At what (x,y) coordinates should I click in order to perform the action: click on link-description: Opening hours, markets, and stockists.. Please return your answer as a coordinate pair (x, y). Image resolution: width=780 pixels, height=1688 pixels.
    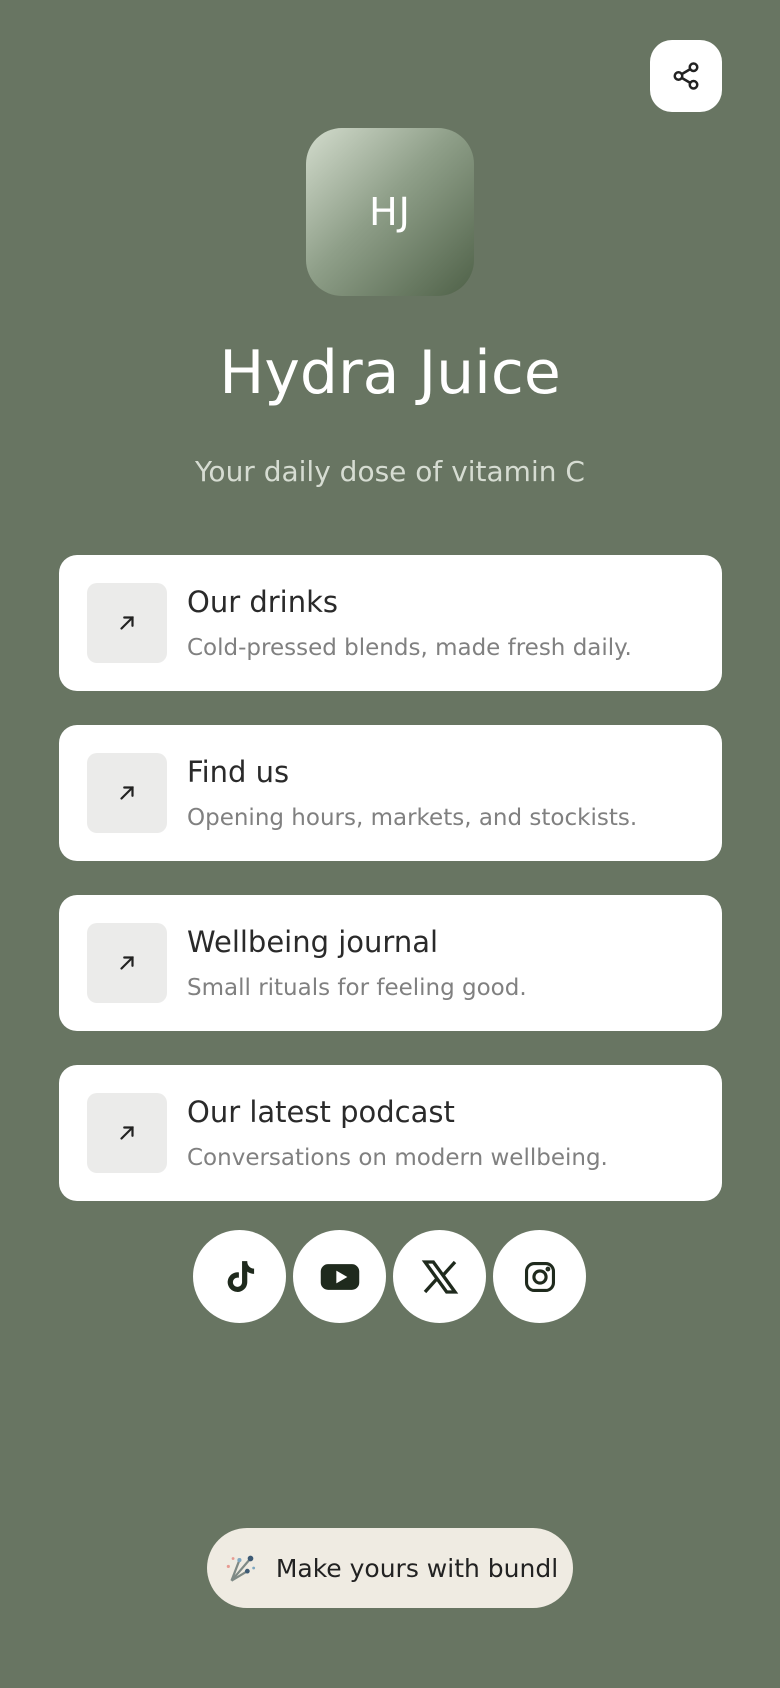
    Looking at the image, I should click on (412, 818).